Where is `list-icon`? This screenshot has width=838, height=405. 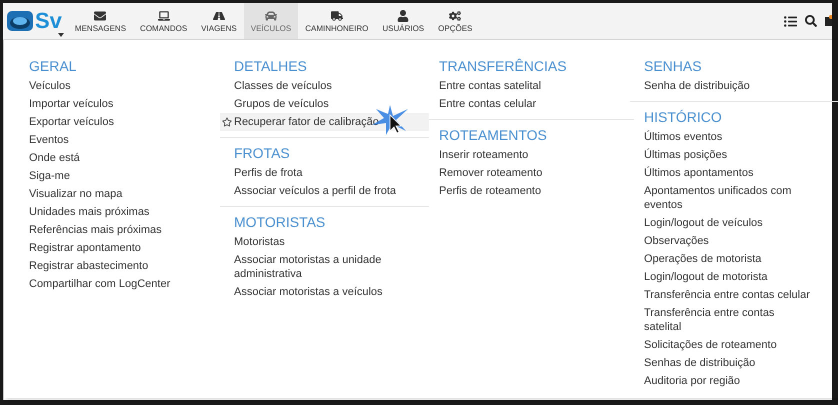 list-icon is located at coordinates (790, 21).